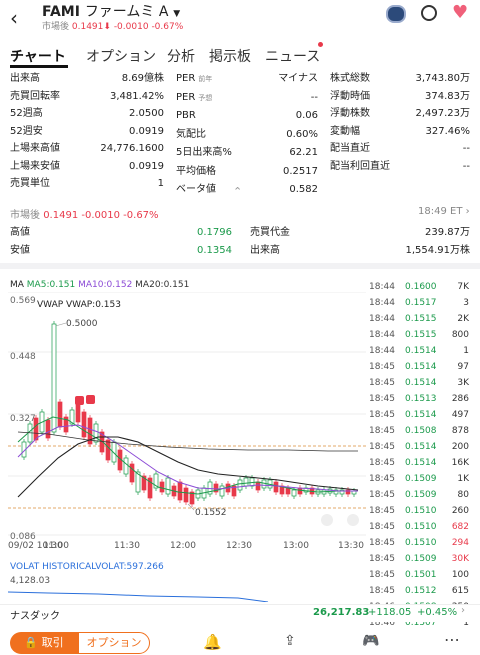 This screenshot has height=655, width=480. What do you see at coordinates (419, 527) in the screenshot?
I see `trade-row: 18:45 0.1510 682` at bounding box center [419, 527].